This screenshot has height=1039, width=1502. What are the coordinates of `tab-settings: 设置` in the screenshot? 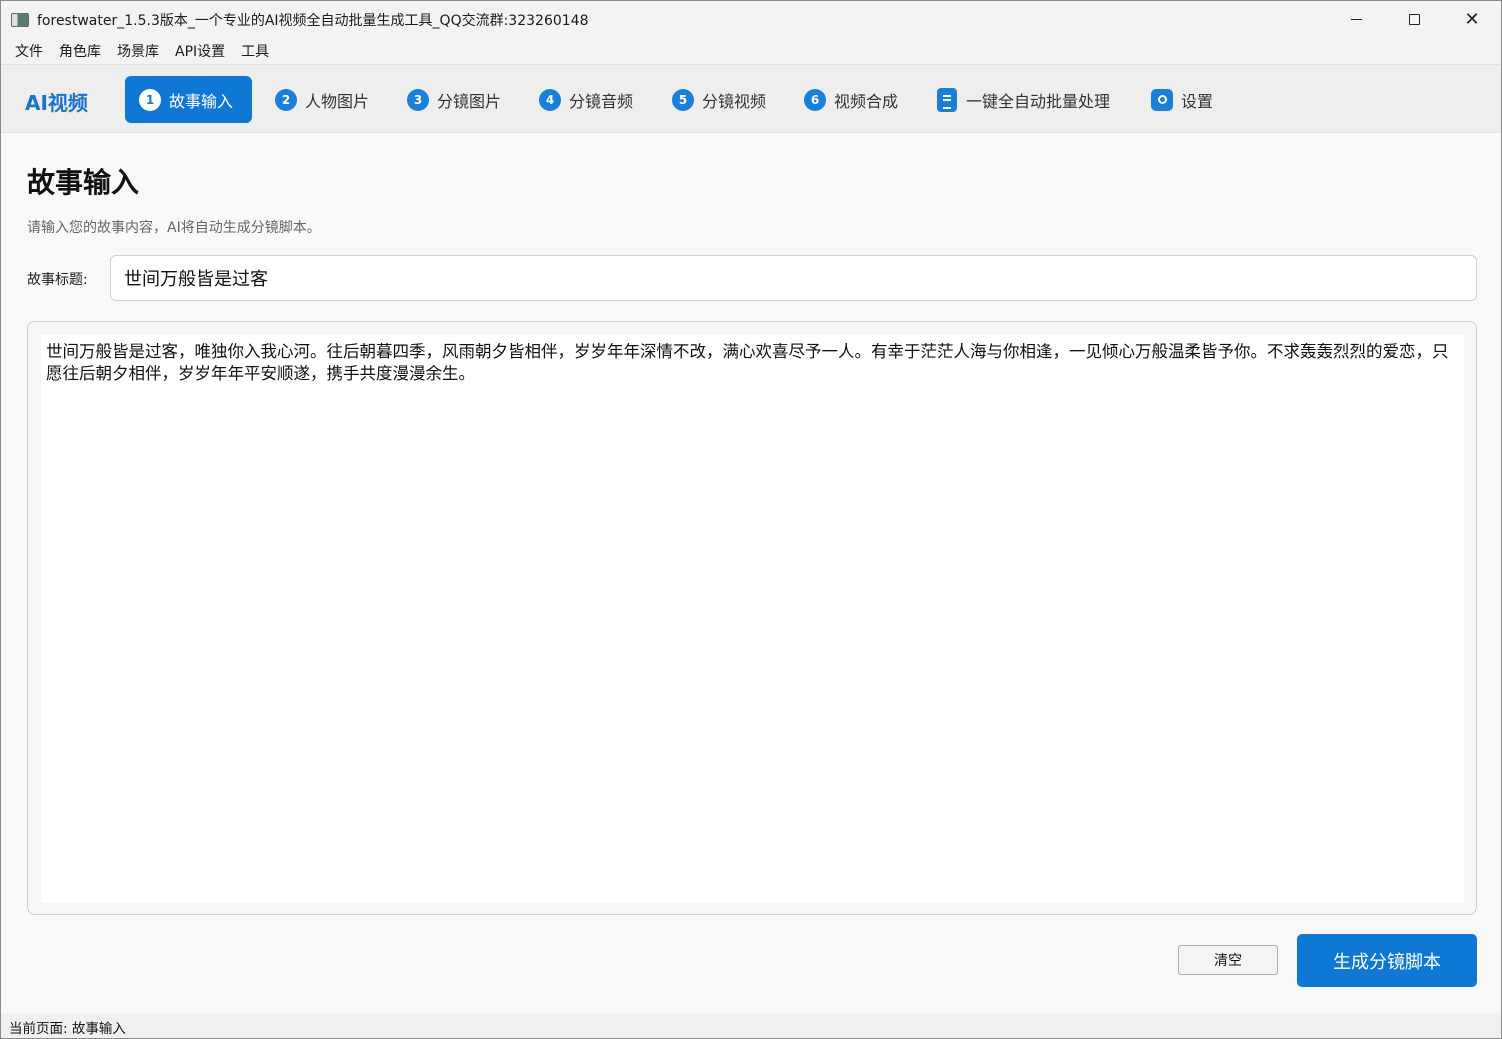 It's located at (1182, 99).